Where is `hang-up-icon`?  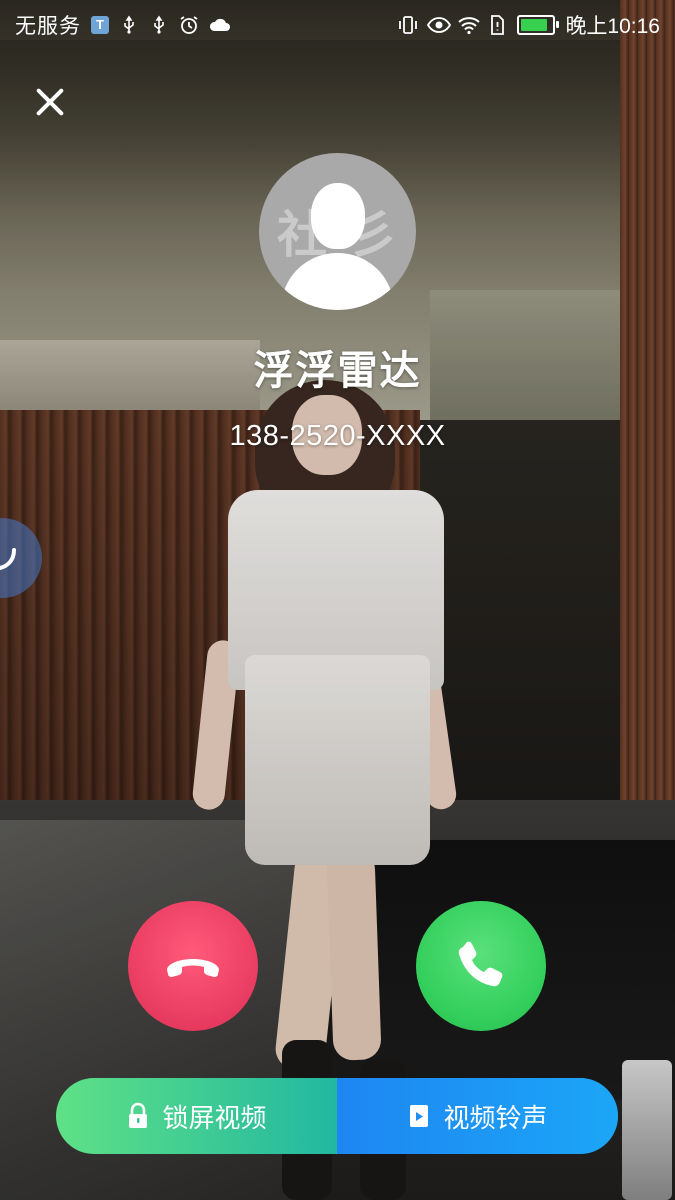 hang-up-icon is located at coordinates (193, 968).